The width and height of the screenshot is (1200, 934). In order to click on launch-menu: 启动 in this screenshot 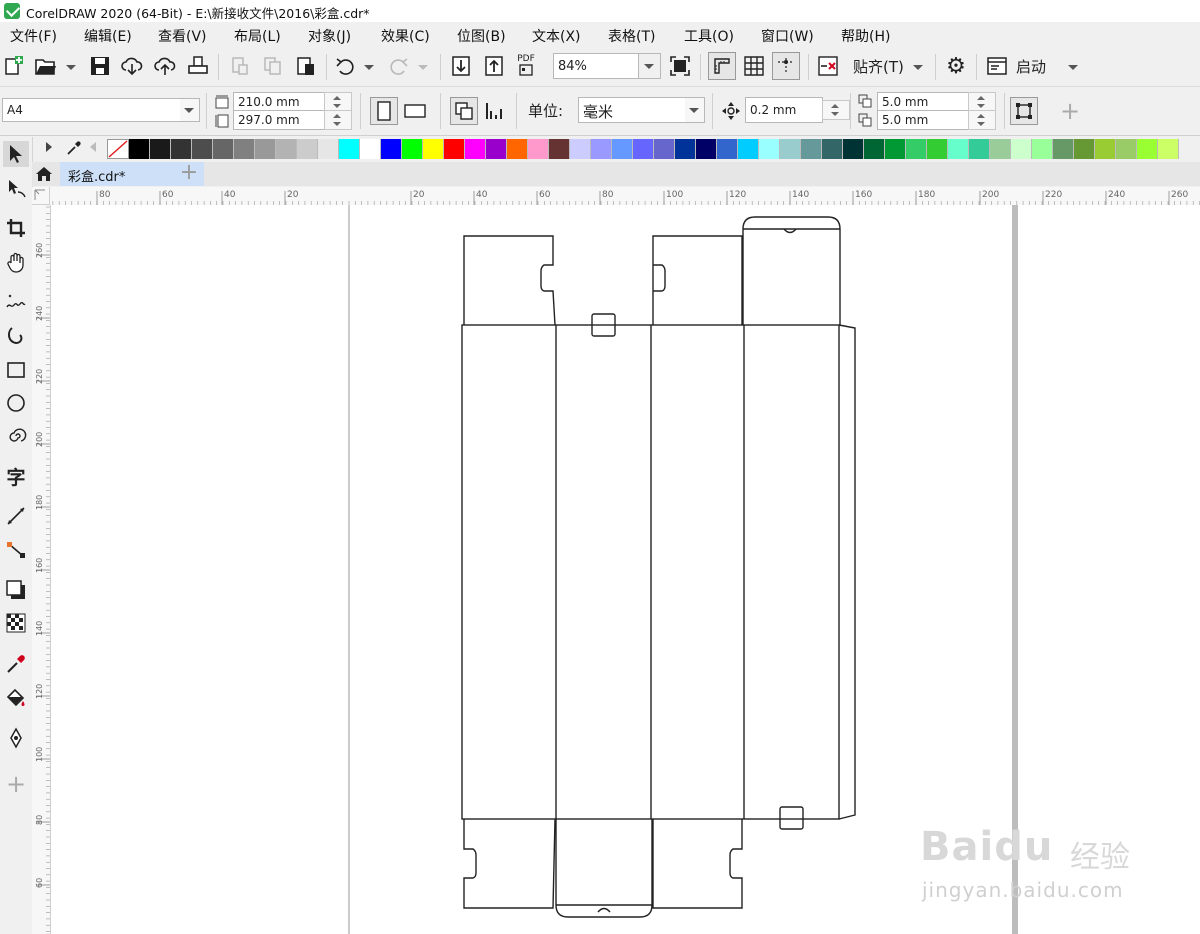, I will do `click(1031, 66)`.